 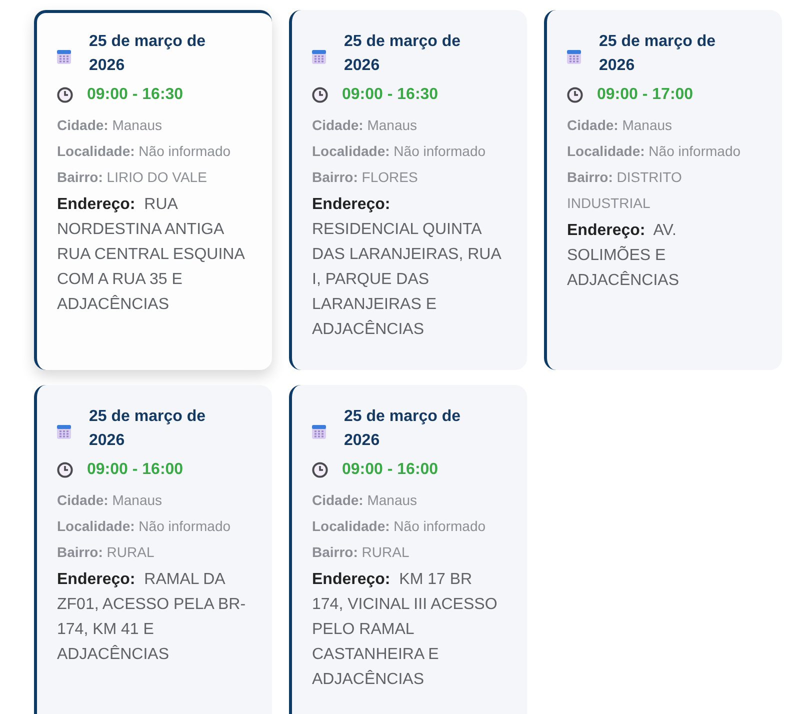 I want to click on event-time: 09:00 - 17:00, so click(x=645, y=95).